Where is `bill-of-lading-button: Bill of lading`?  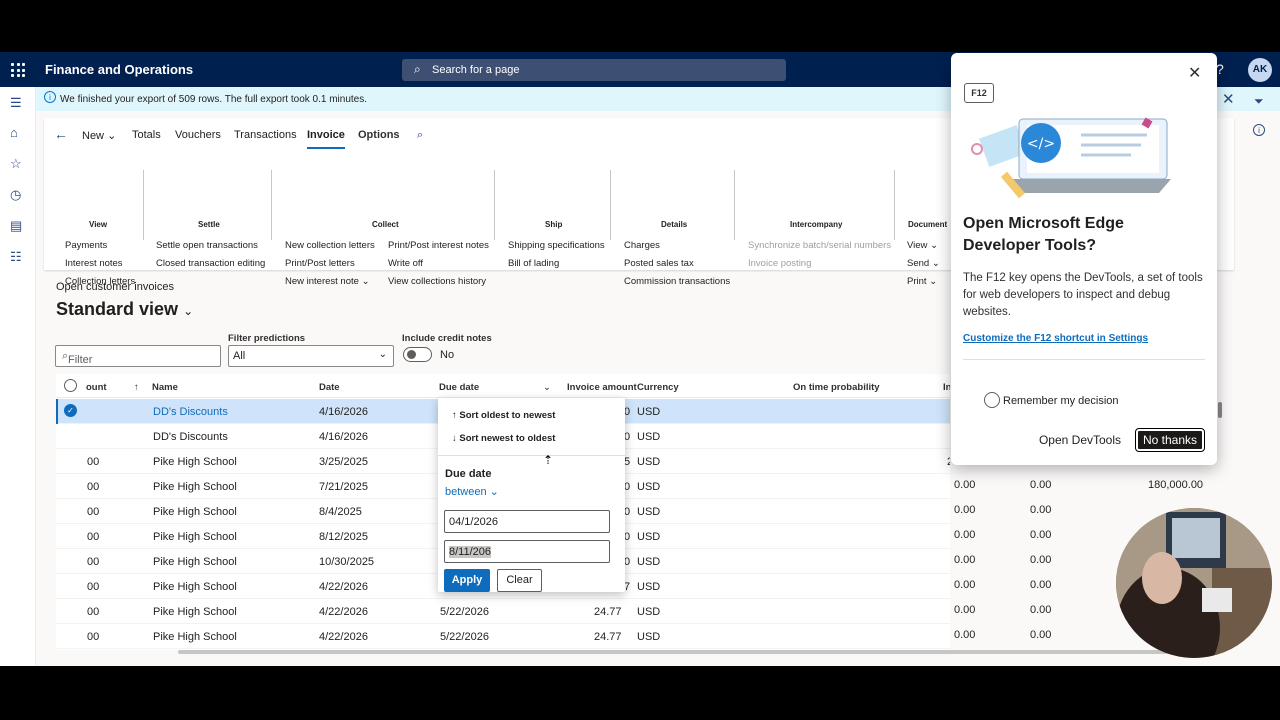 bill-of-lading-button: Bill of lading is located at coordinates (533, 263).